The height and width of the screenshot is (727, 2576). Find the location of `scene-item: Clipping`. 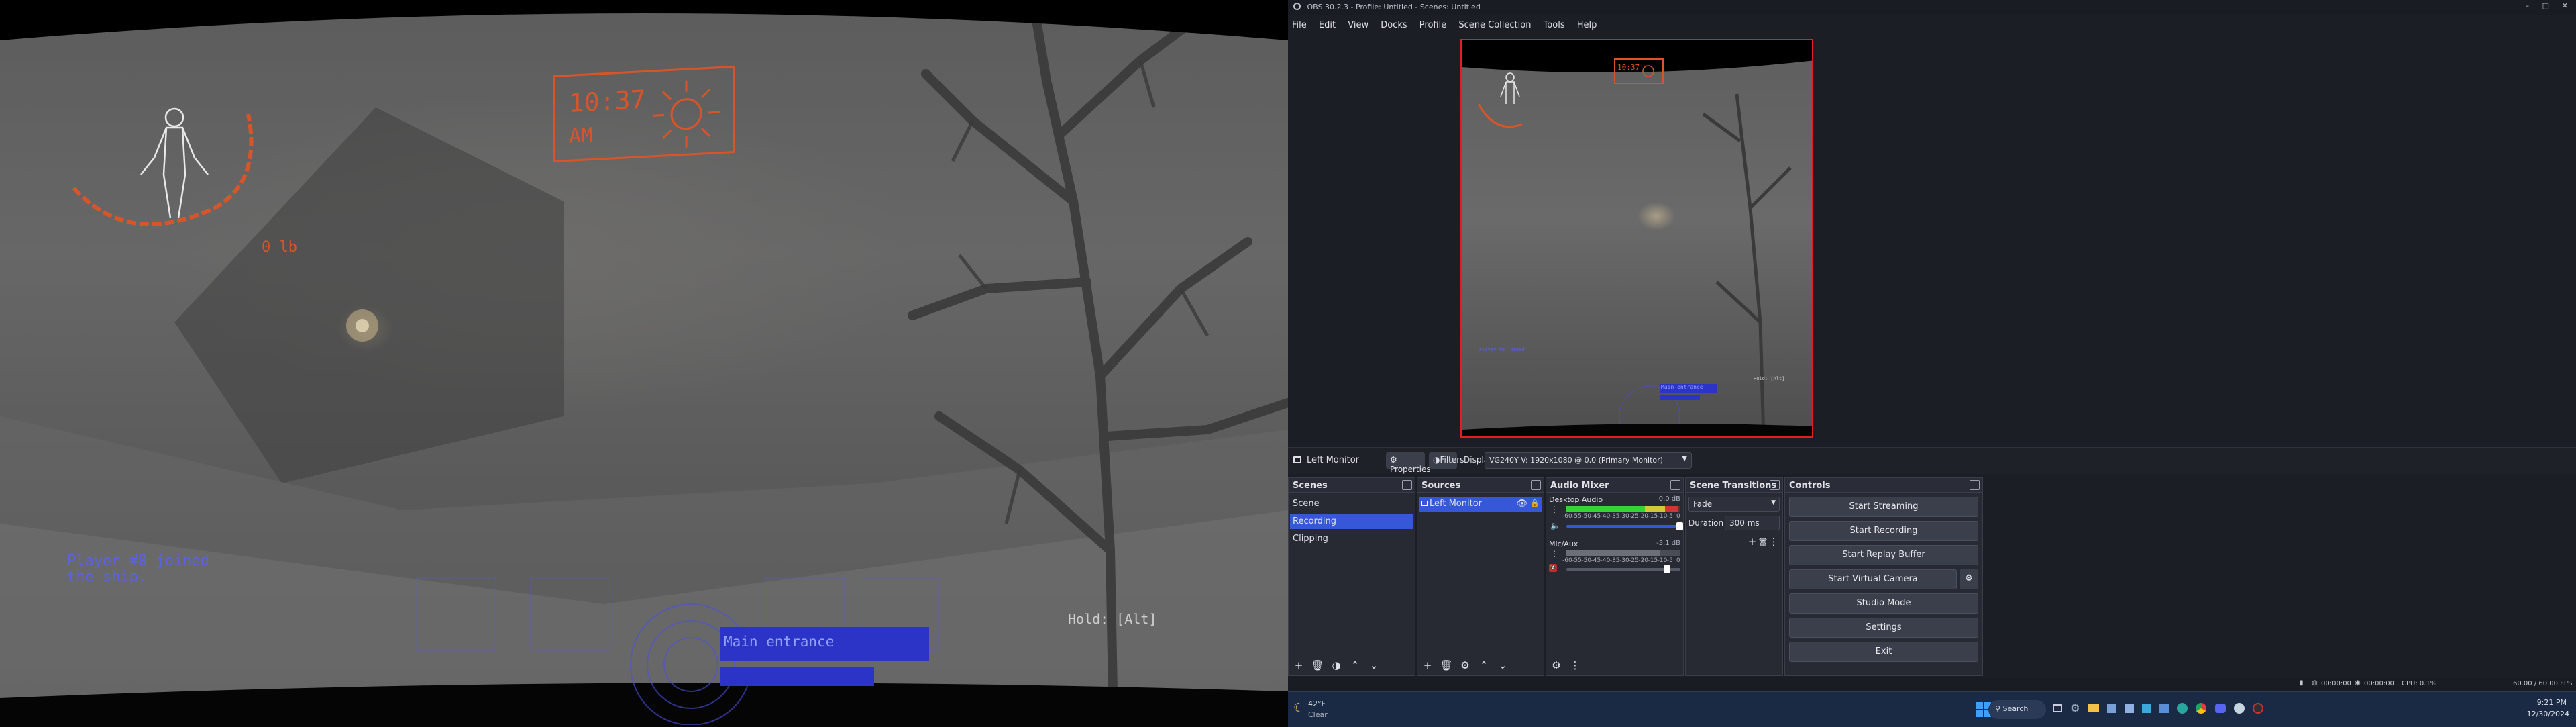

scene-item: Clipping is located at coordinates (1351, 539).